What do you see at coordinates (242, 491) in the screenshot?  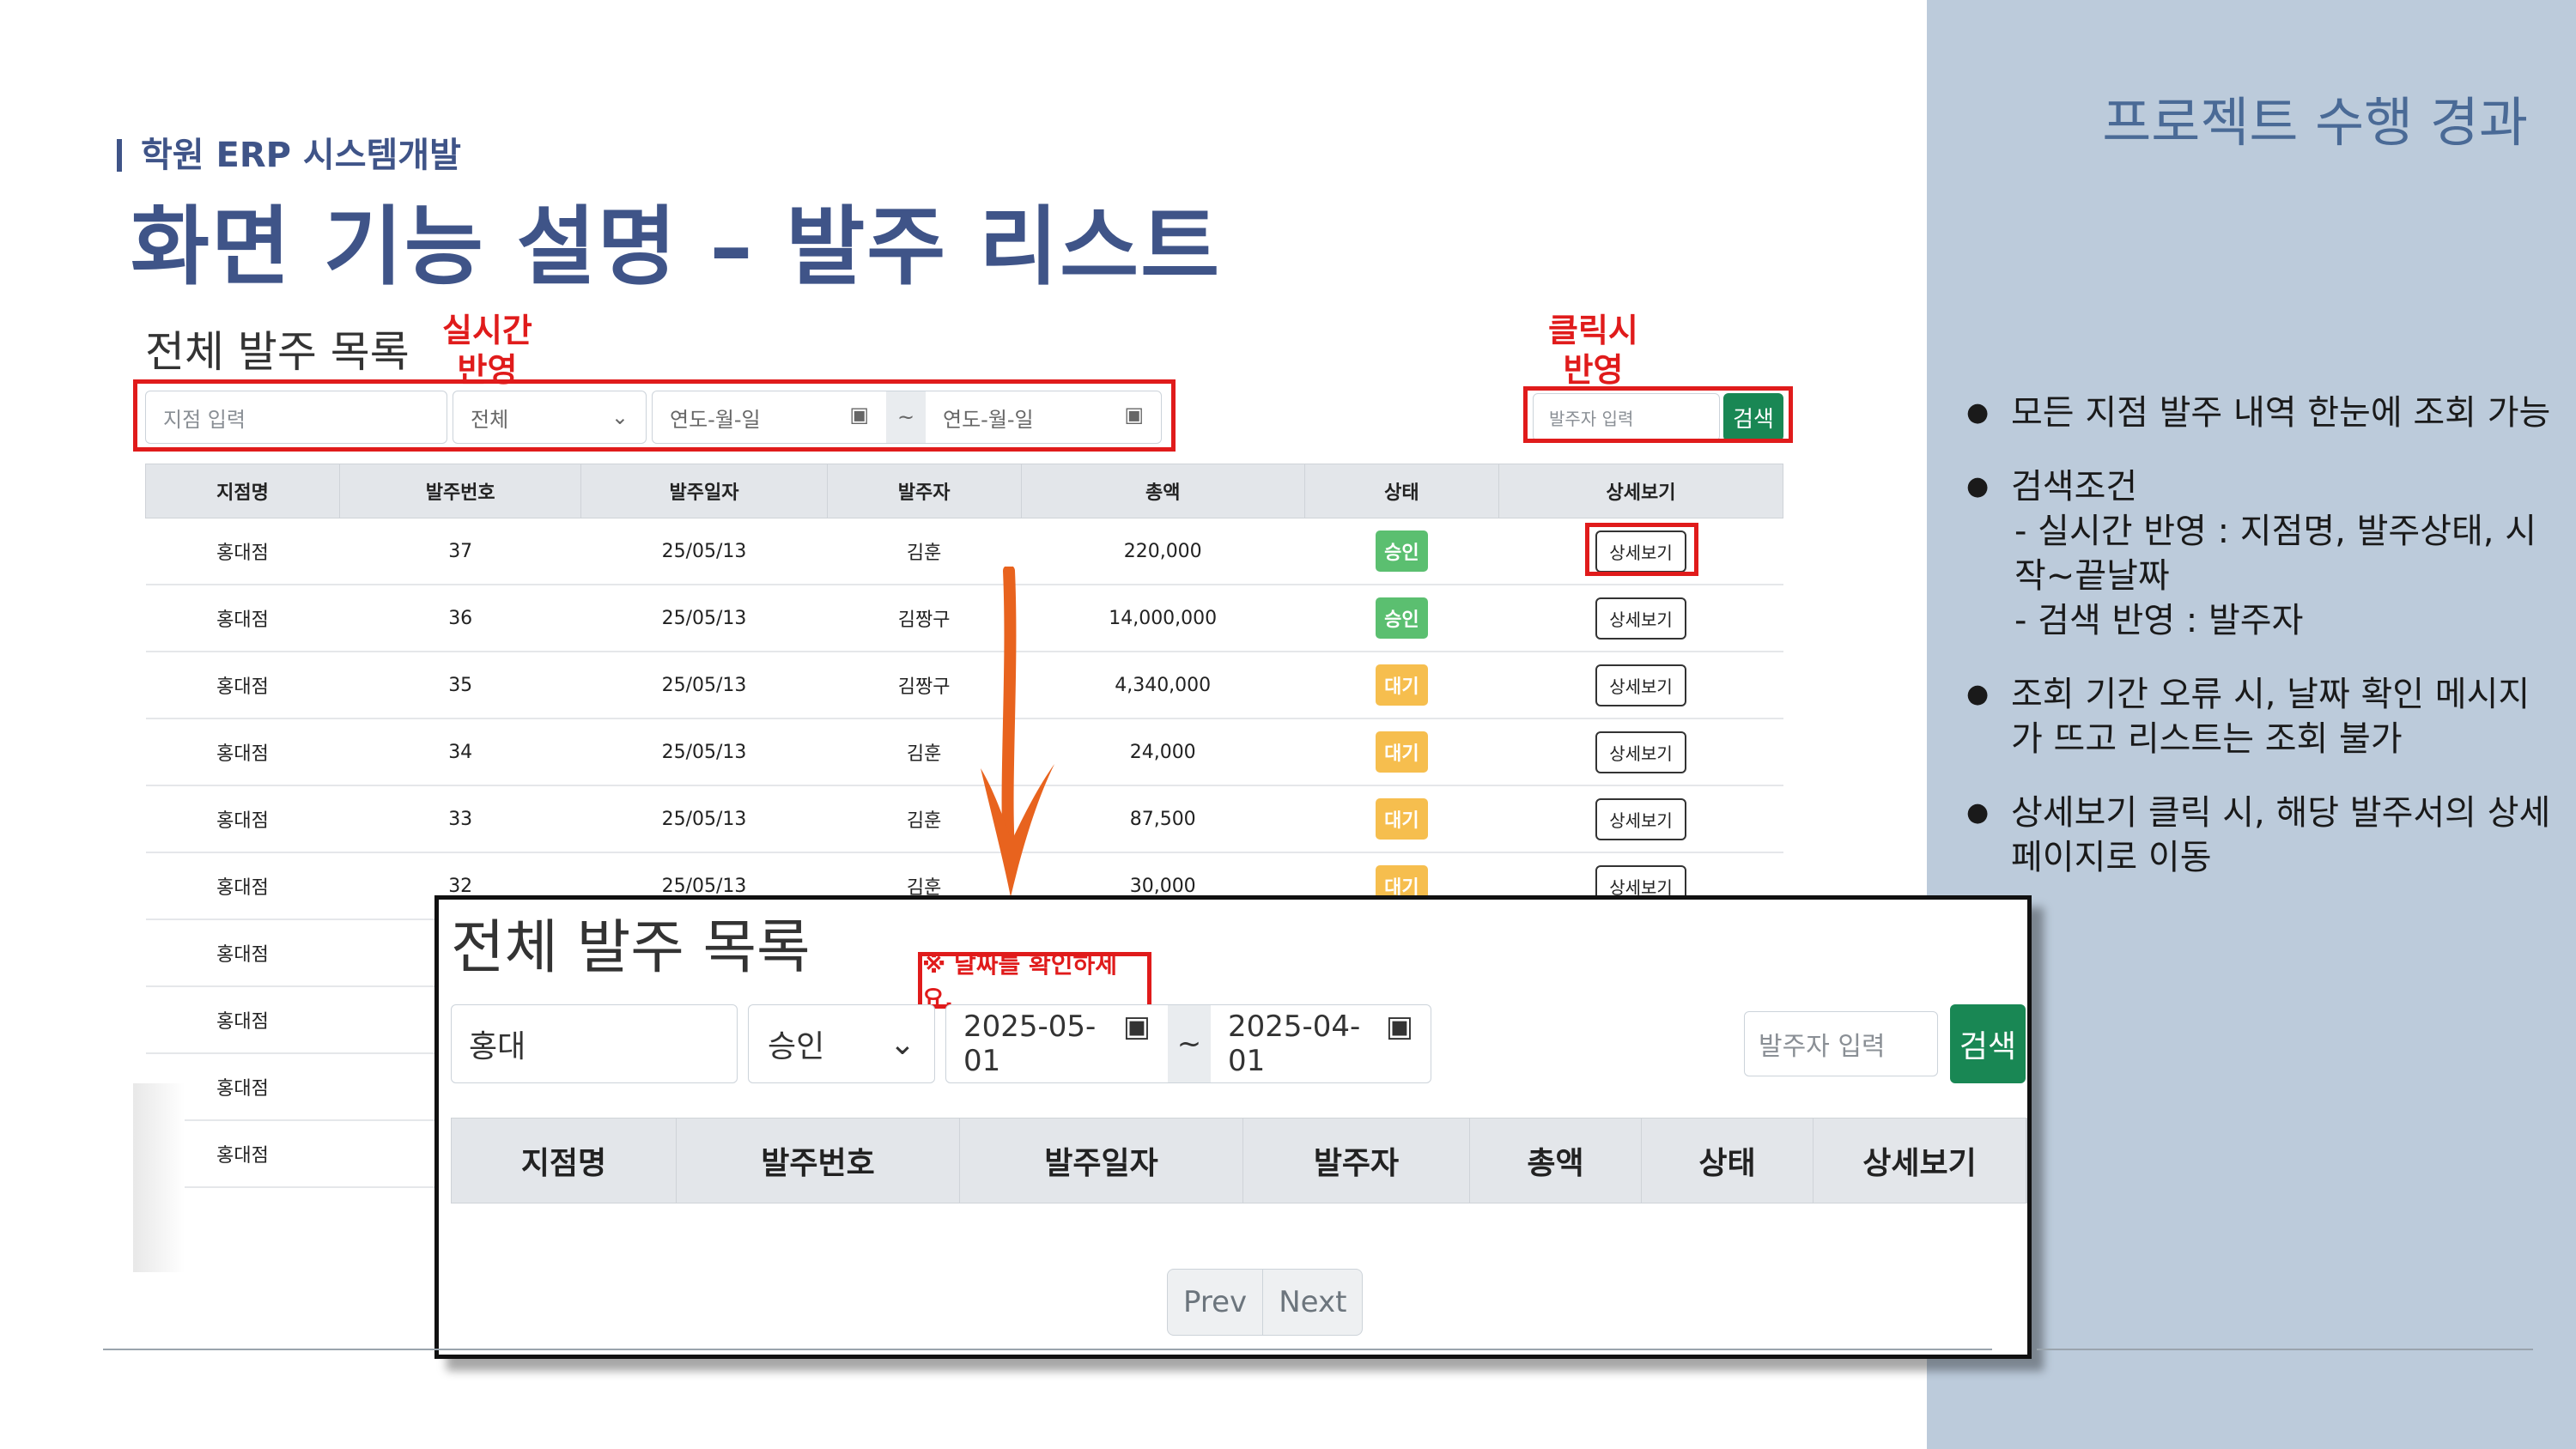 I see `column-header: 지점명` at bounding box center [242, 491].